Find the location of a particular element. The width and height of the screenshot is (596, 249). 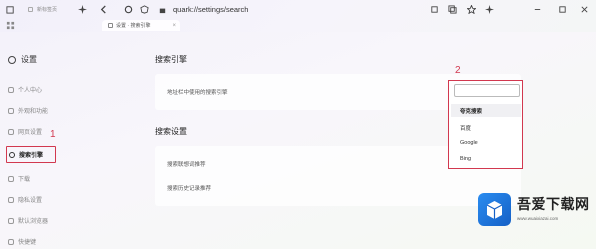

tab-new-label: 新标签页 is located at coordinates (47, 9).